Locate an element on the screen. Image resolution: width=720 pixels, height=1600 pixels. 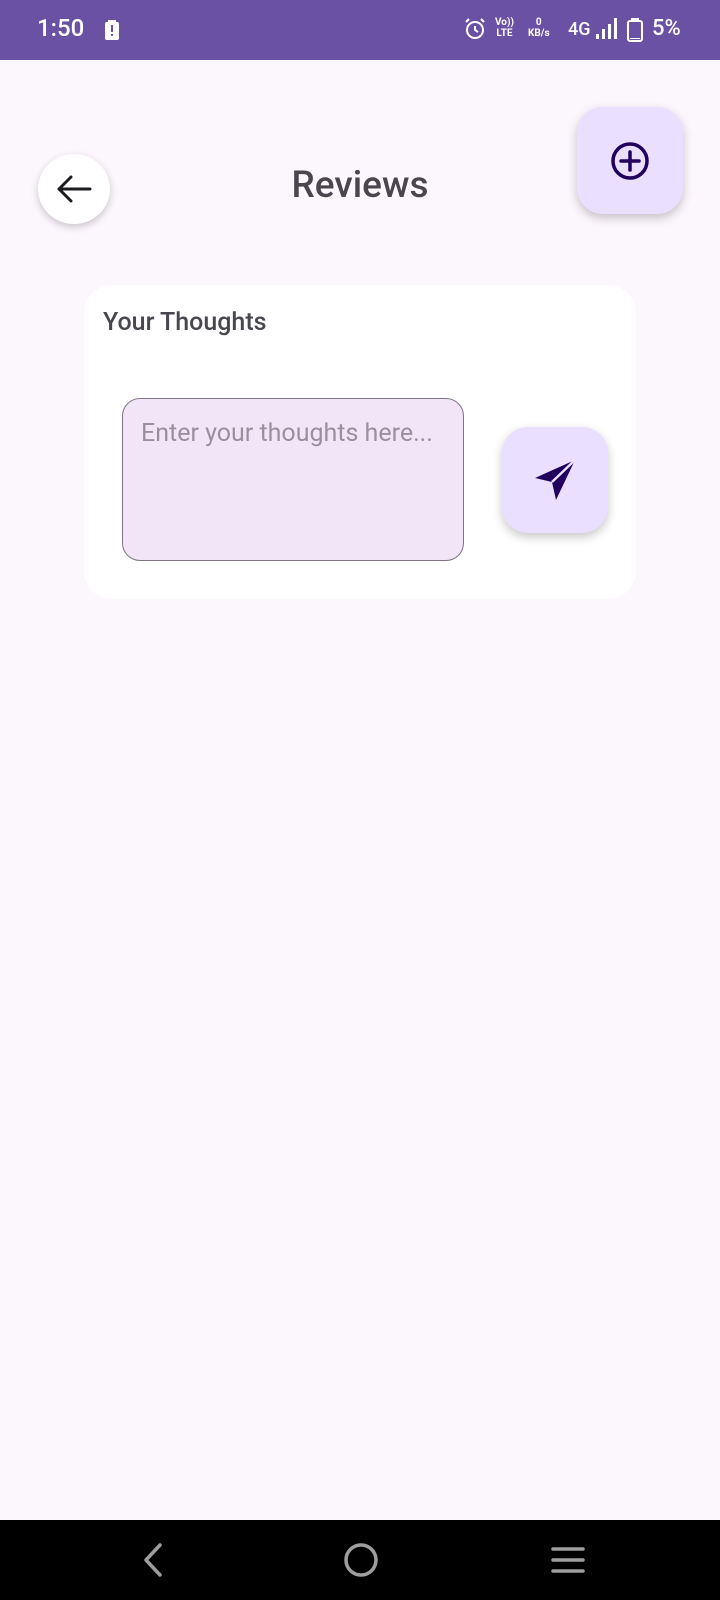
network-speed: 0 KB/s is located at coordinates (539, 28).